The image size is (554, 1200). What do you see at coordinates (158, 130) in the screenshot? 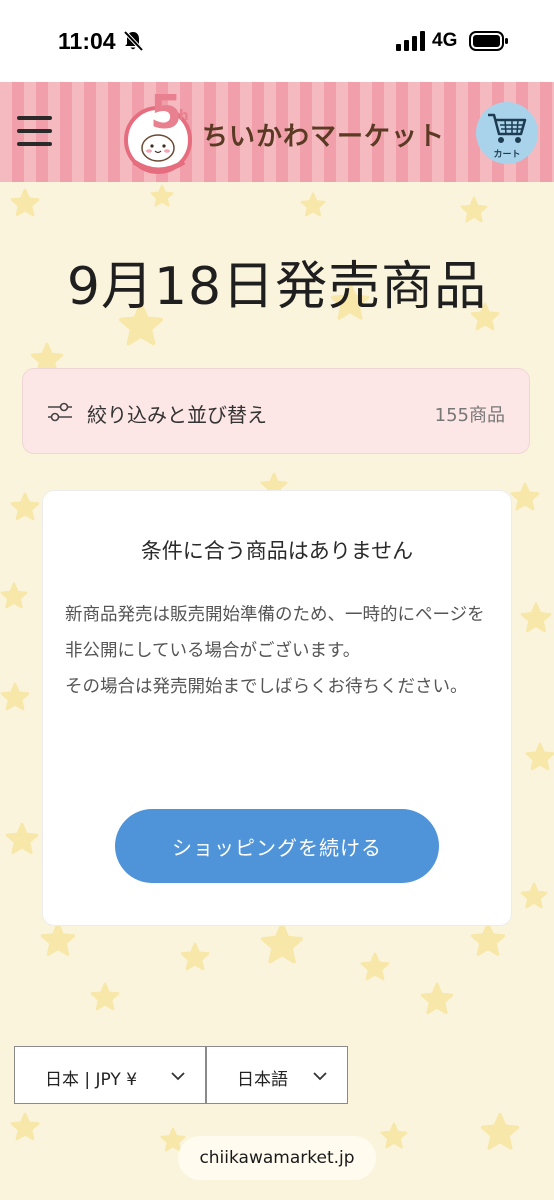
I see `anniversary-badge: 5 th` at bounding box center [158, 130].